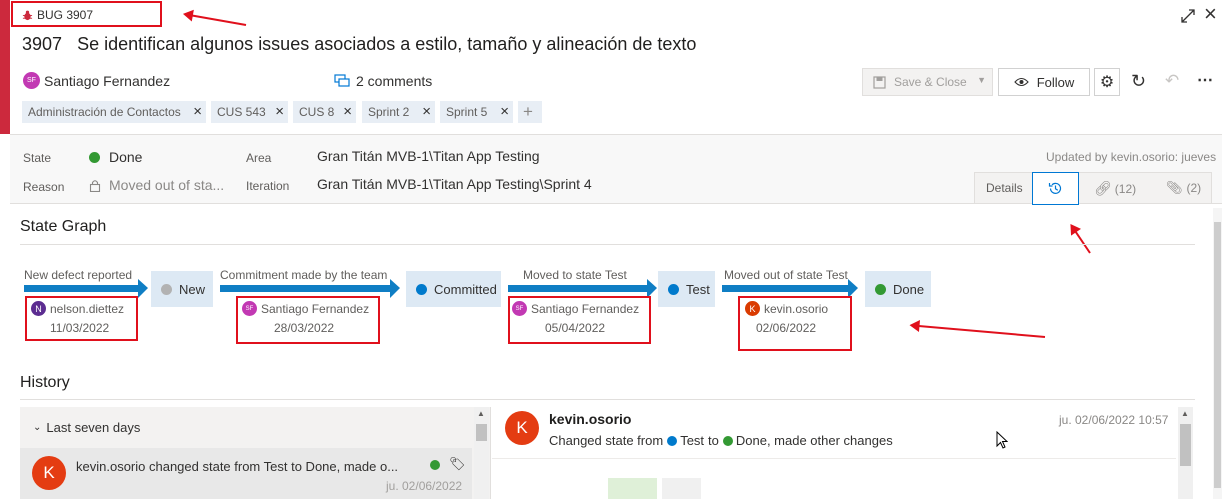 The height and width of the screenshot is (499, 1222). I want to click on follow-label: Follow, so click(1055, 82).